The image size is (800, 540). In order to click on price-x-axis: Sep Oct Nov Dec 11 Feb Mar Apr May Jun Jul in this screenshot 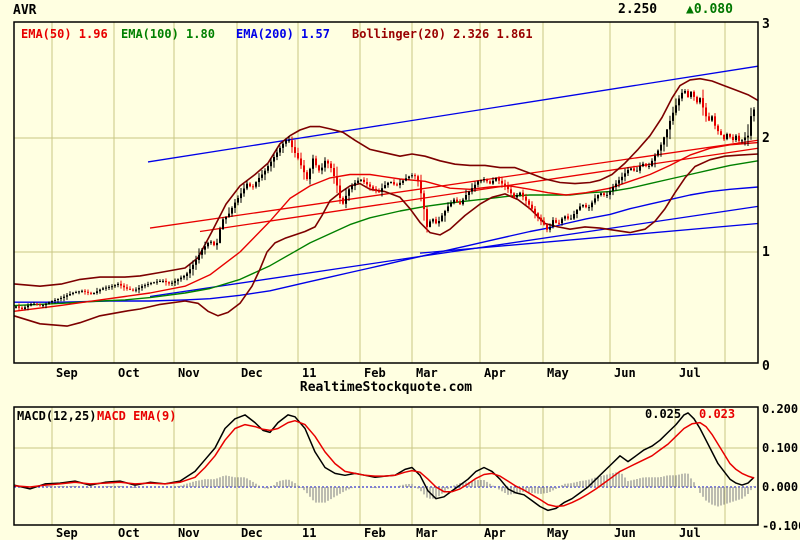, I will do `click(378, 373)`.